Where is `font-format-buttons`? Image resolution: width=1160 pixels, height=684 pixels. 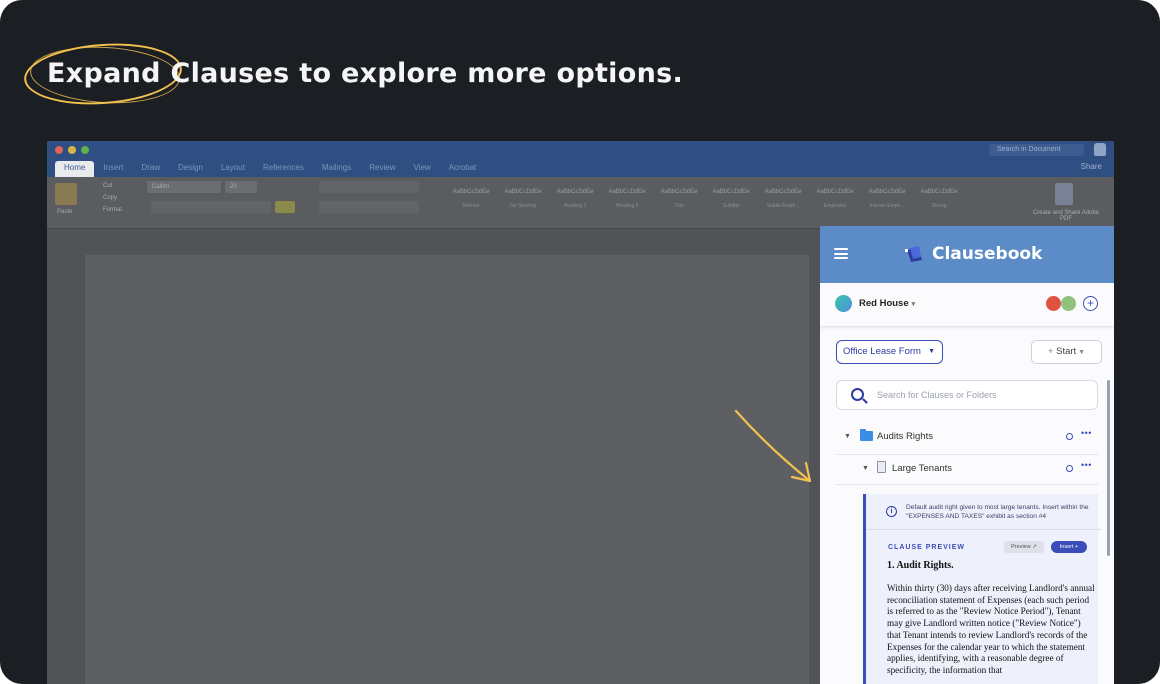 font-format-buttons is located at coordinates (211, 207).